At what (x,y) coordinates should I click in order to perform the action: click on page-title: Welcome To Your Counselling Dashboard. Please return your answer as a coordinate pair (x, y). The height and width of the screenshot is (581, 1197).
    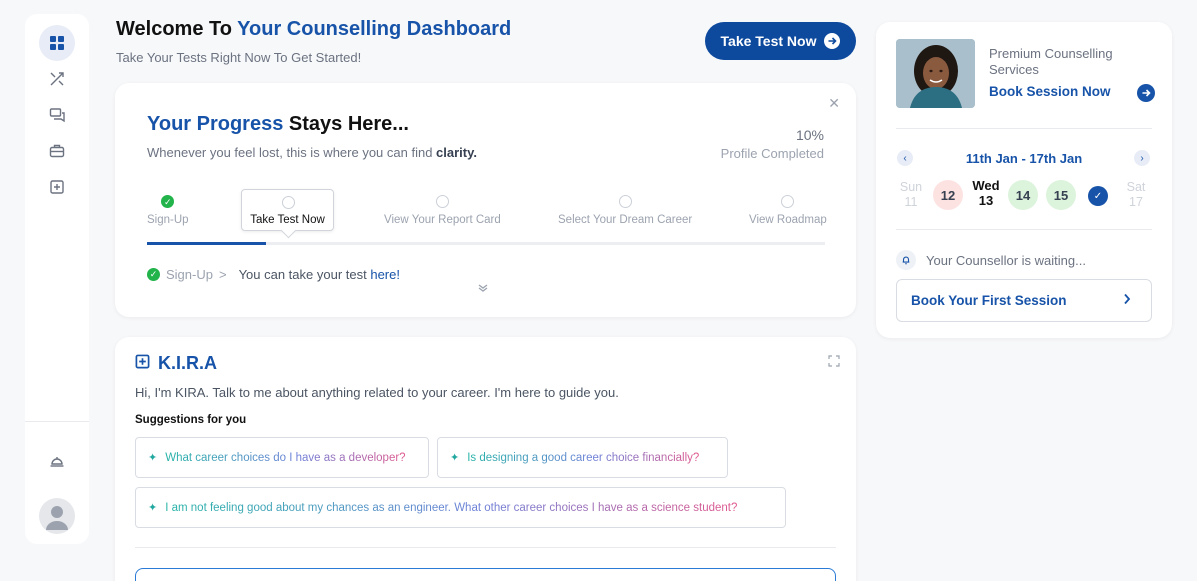
    Looking at the image, I should click on (314, 29).